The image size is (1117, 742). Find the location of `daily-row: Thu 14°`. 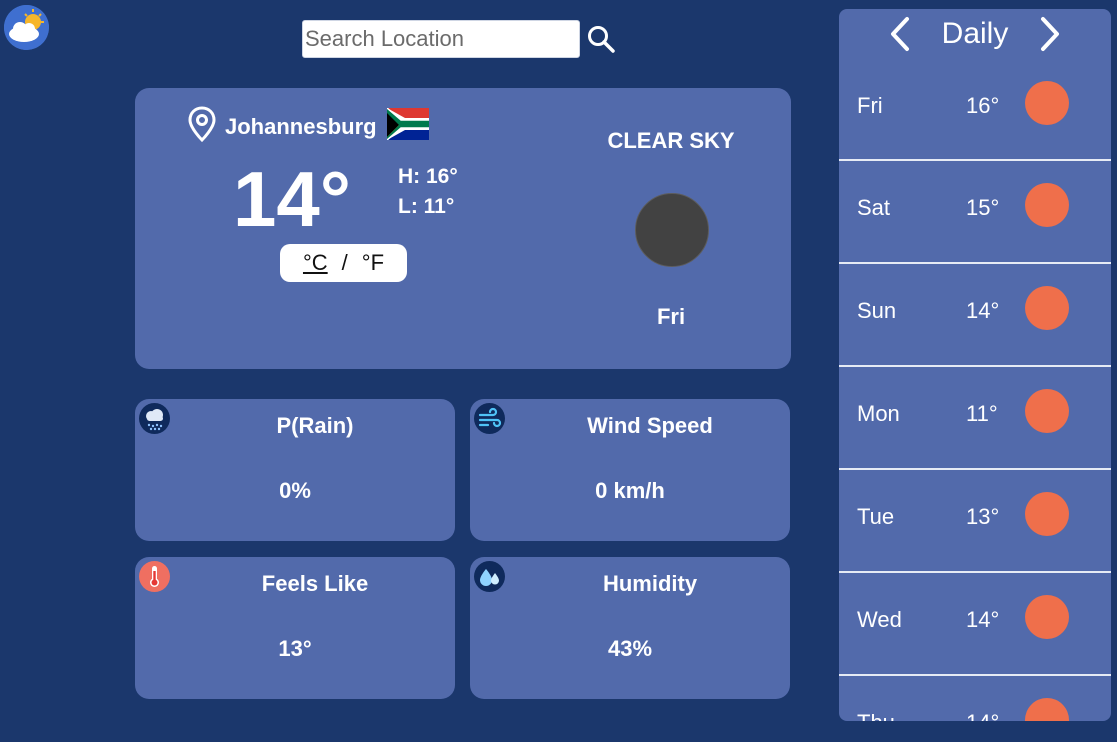

daily-row: Thu 14° is located at coordinates (975, 697).